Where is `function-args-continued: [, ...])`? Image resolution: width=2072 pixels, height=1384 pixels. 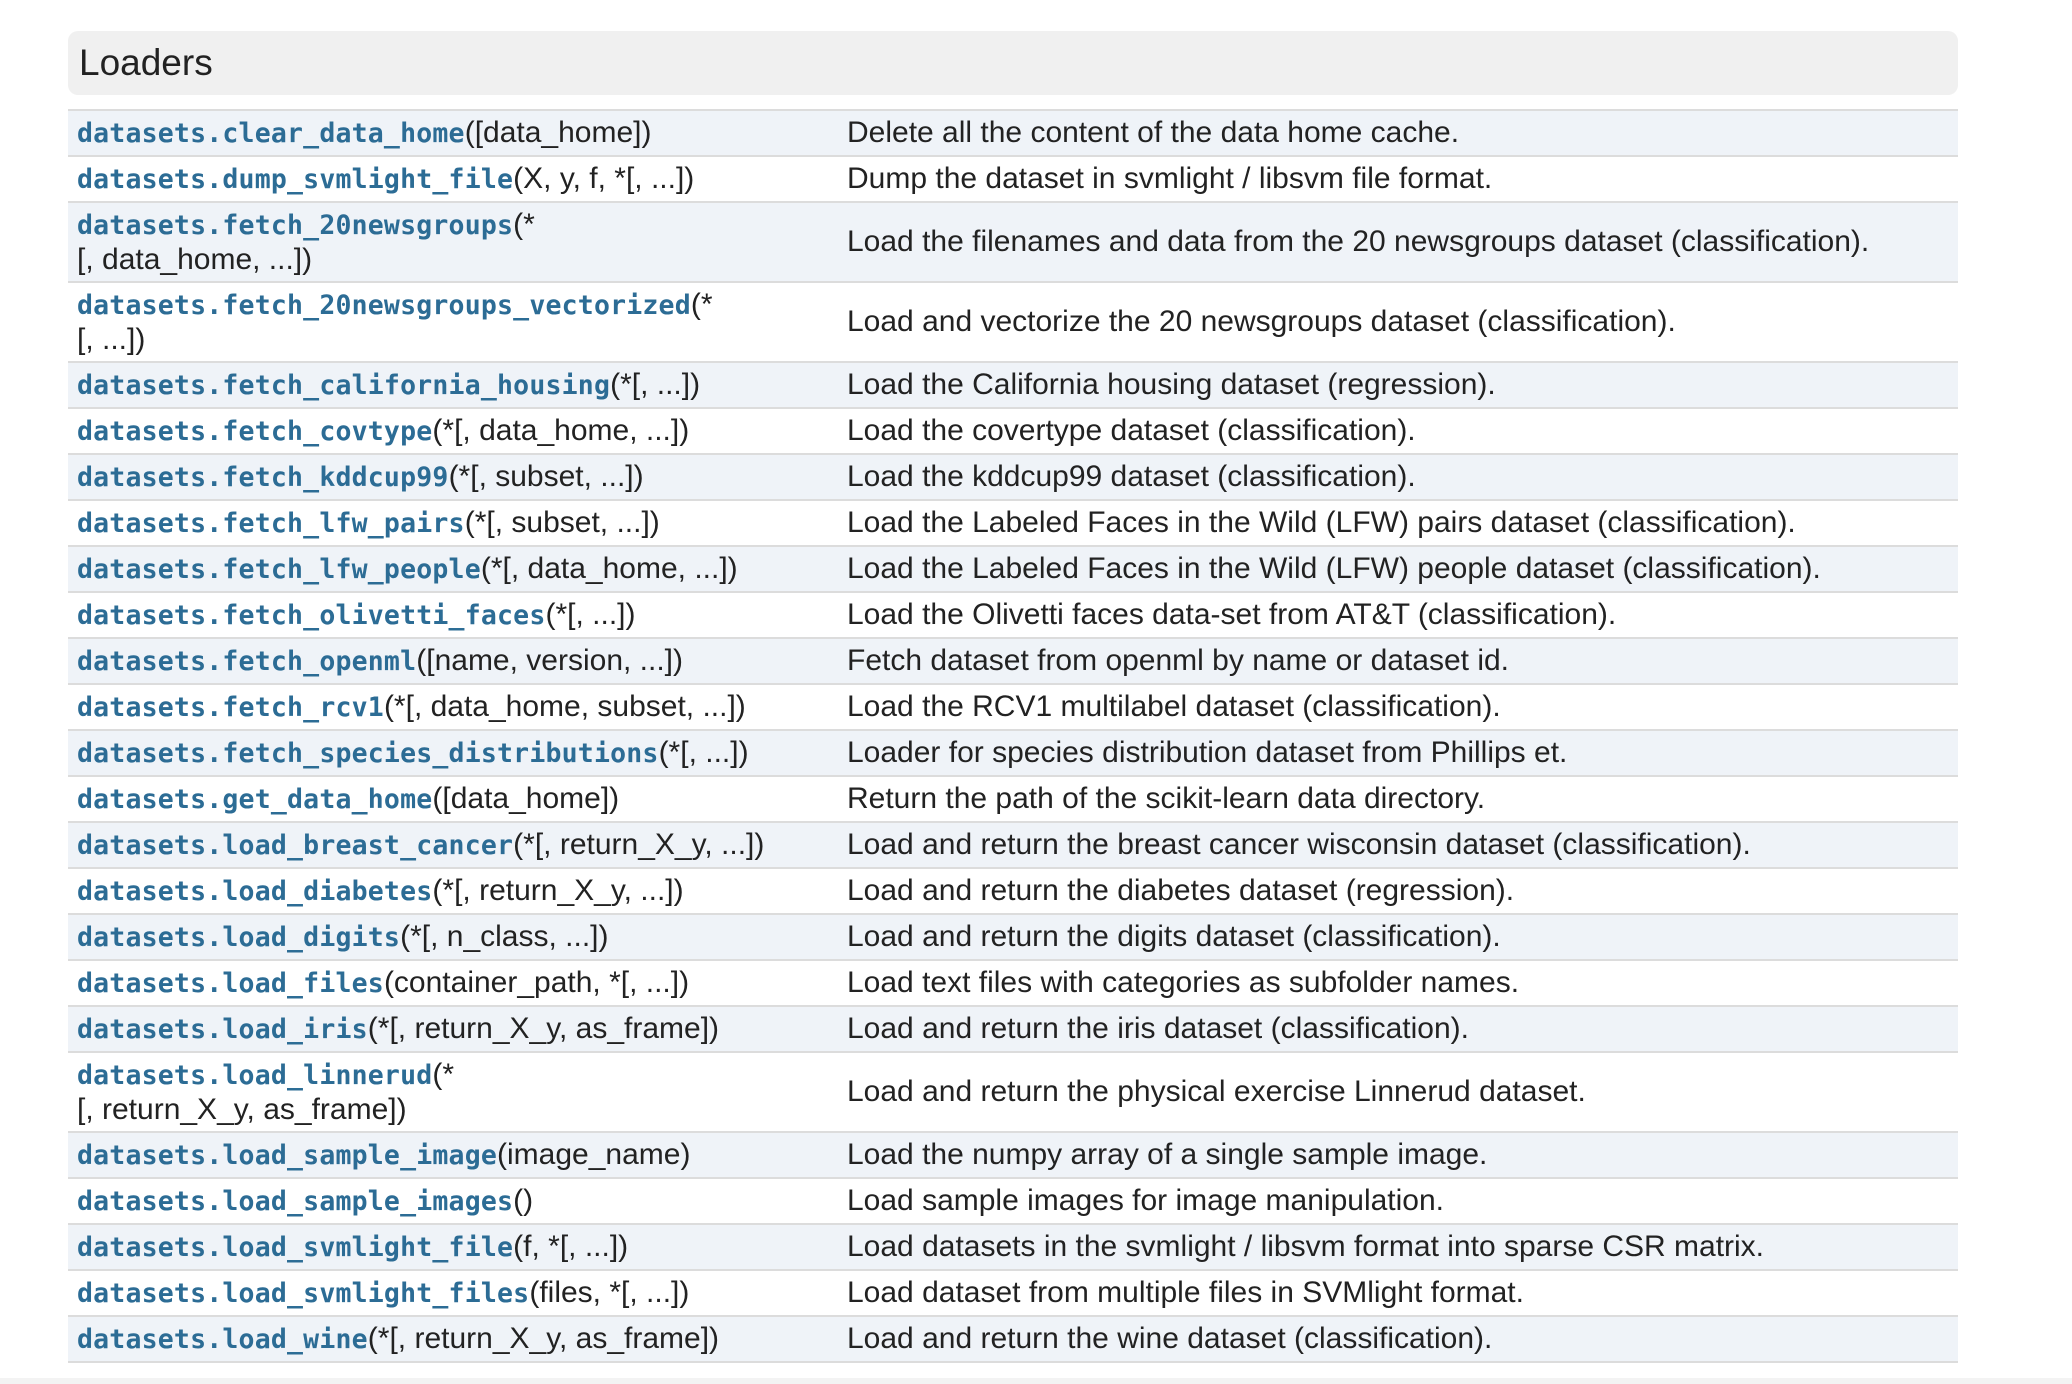
function-args-continued: [, ...]) is located at coordinates (111, 339).